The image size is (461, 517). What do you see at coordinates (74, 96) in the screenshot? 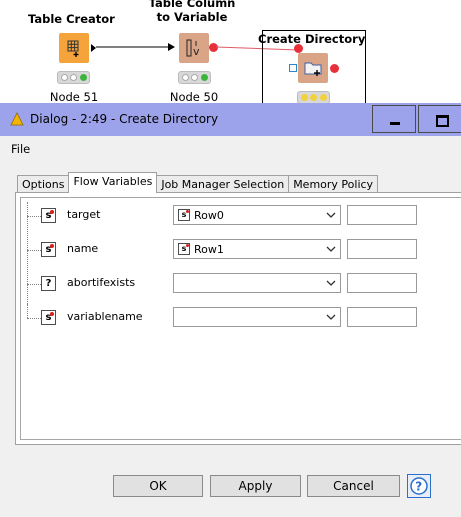
I see `node-label-51: Node 51` at bounding box center [74, 96].